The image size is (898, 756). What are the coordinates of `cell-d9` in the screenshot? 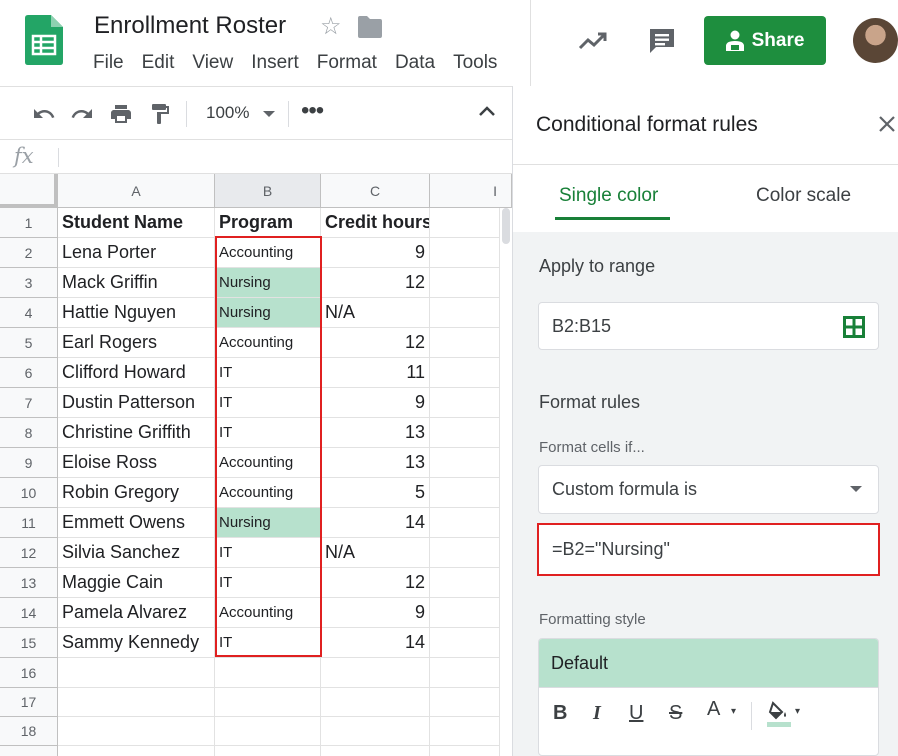 It's located at (465, 463).